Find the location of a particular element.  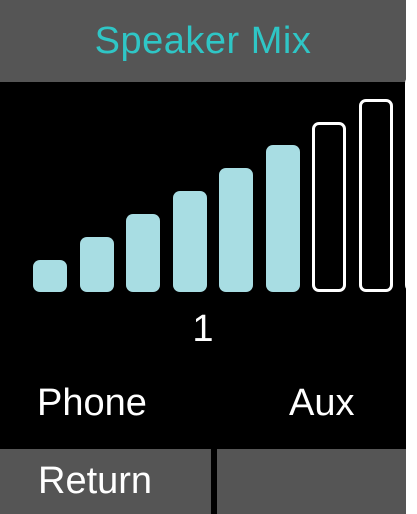

return-softkey-label: Return is located at coordinates (95, 481).